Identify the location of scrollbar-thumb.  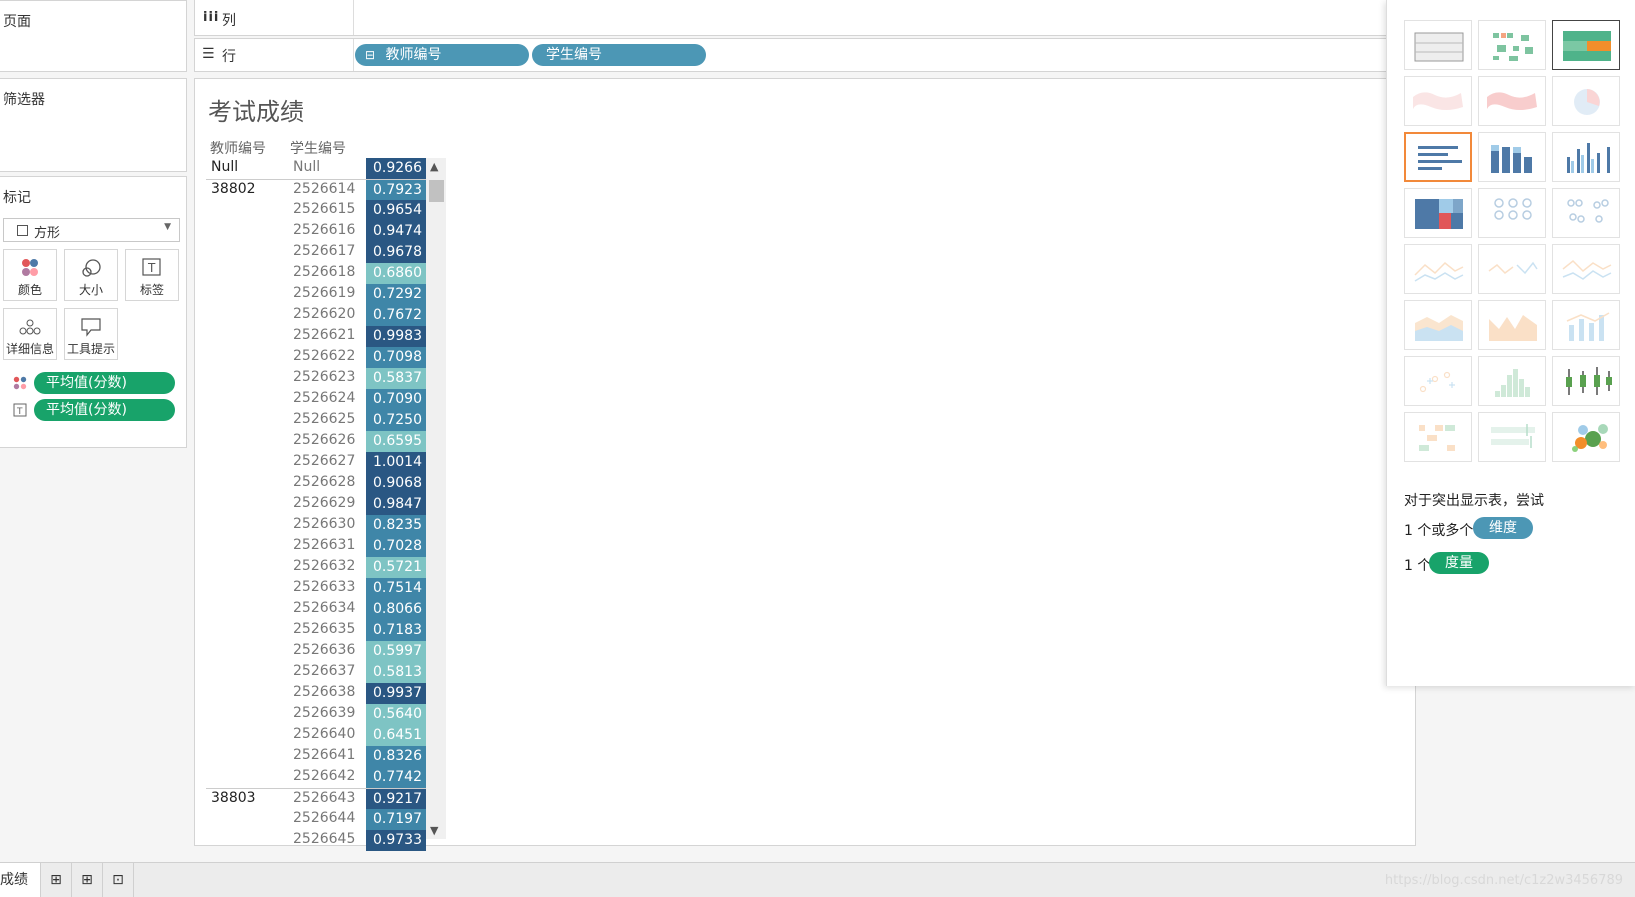
(436, 191).